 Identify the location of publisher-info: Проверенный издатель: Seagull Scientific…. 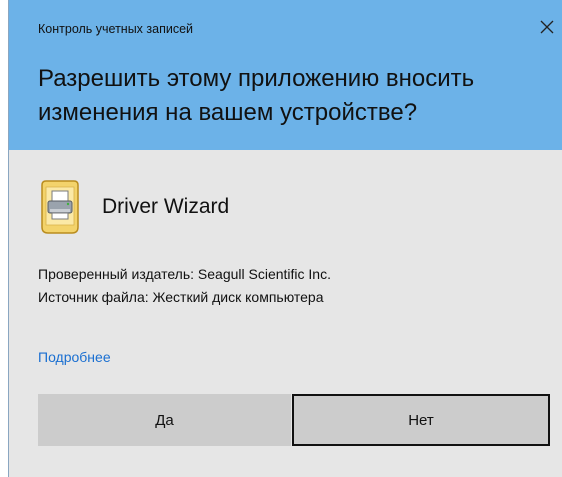
(184, 274).